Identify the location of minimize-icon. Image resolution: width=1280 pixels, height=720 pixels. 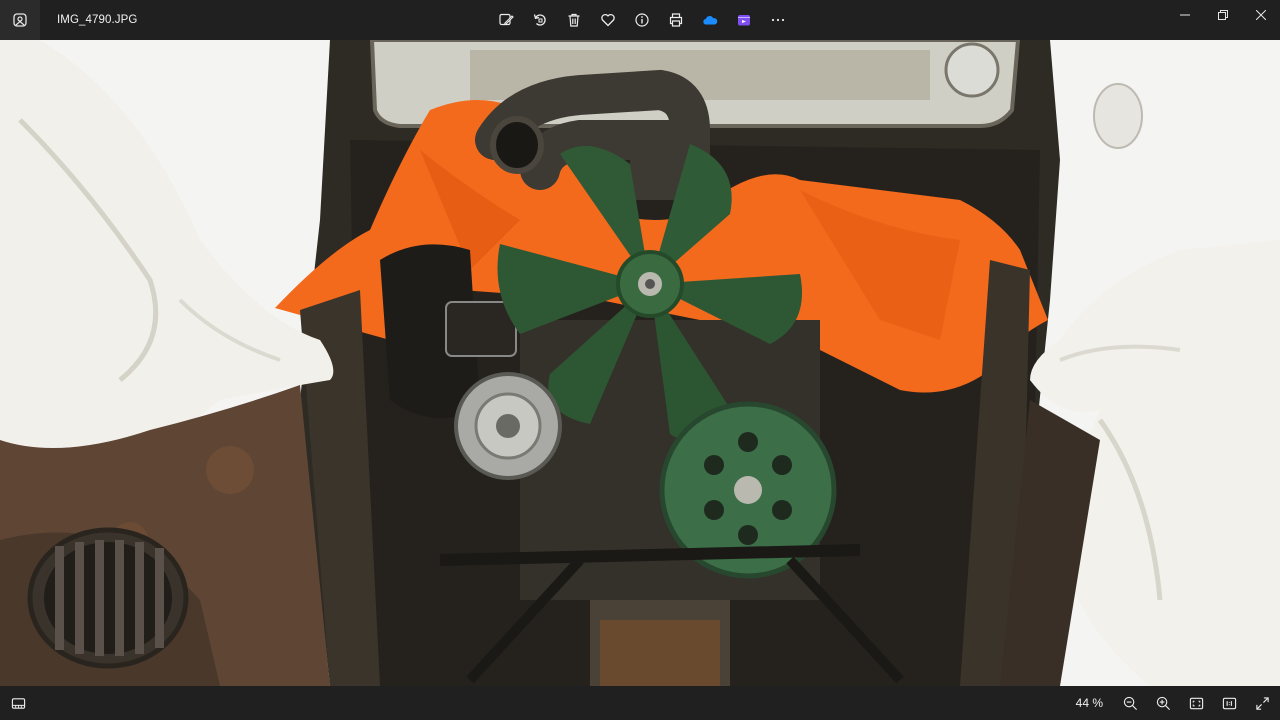
(1185, 15).